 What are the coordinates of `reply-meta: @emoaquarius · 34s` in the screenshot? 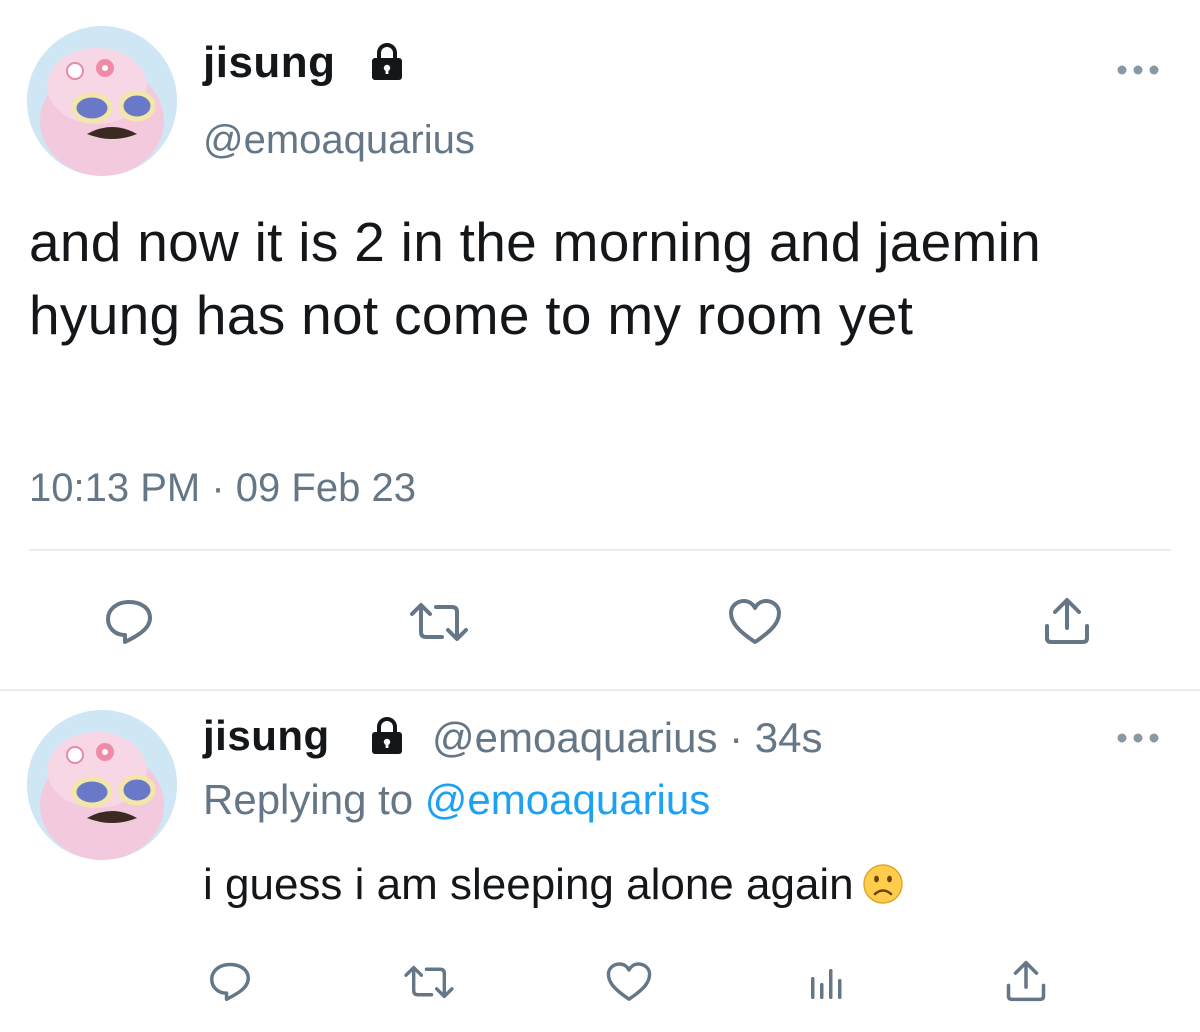 It's located at (627, 738).